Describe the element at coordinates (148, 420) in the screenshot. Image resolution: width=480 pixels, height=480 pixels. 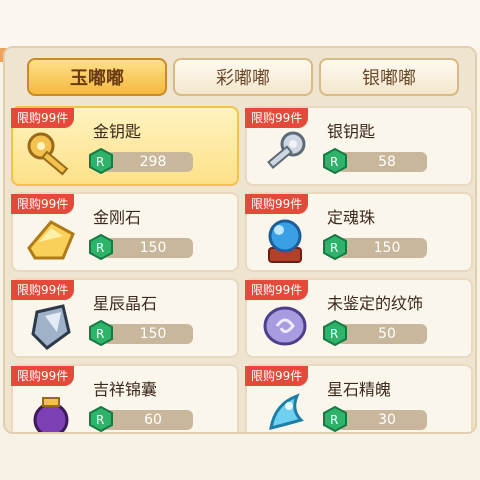
I see `price-value: 60` at that location.